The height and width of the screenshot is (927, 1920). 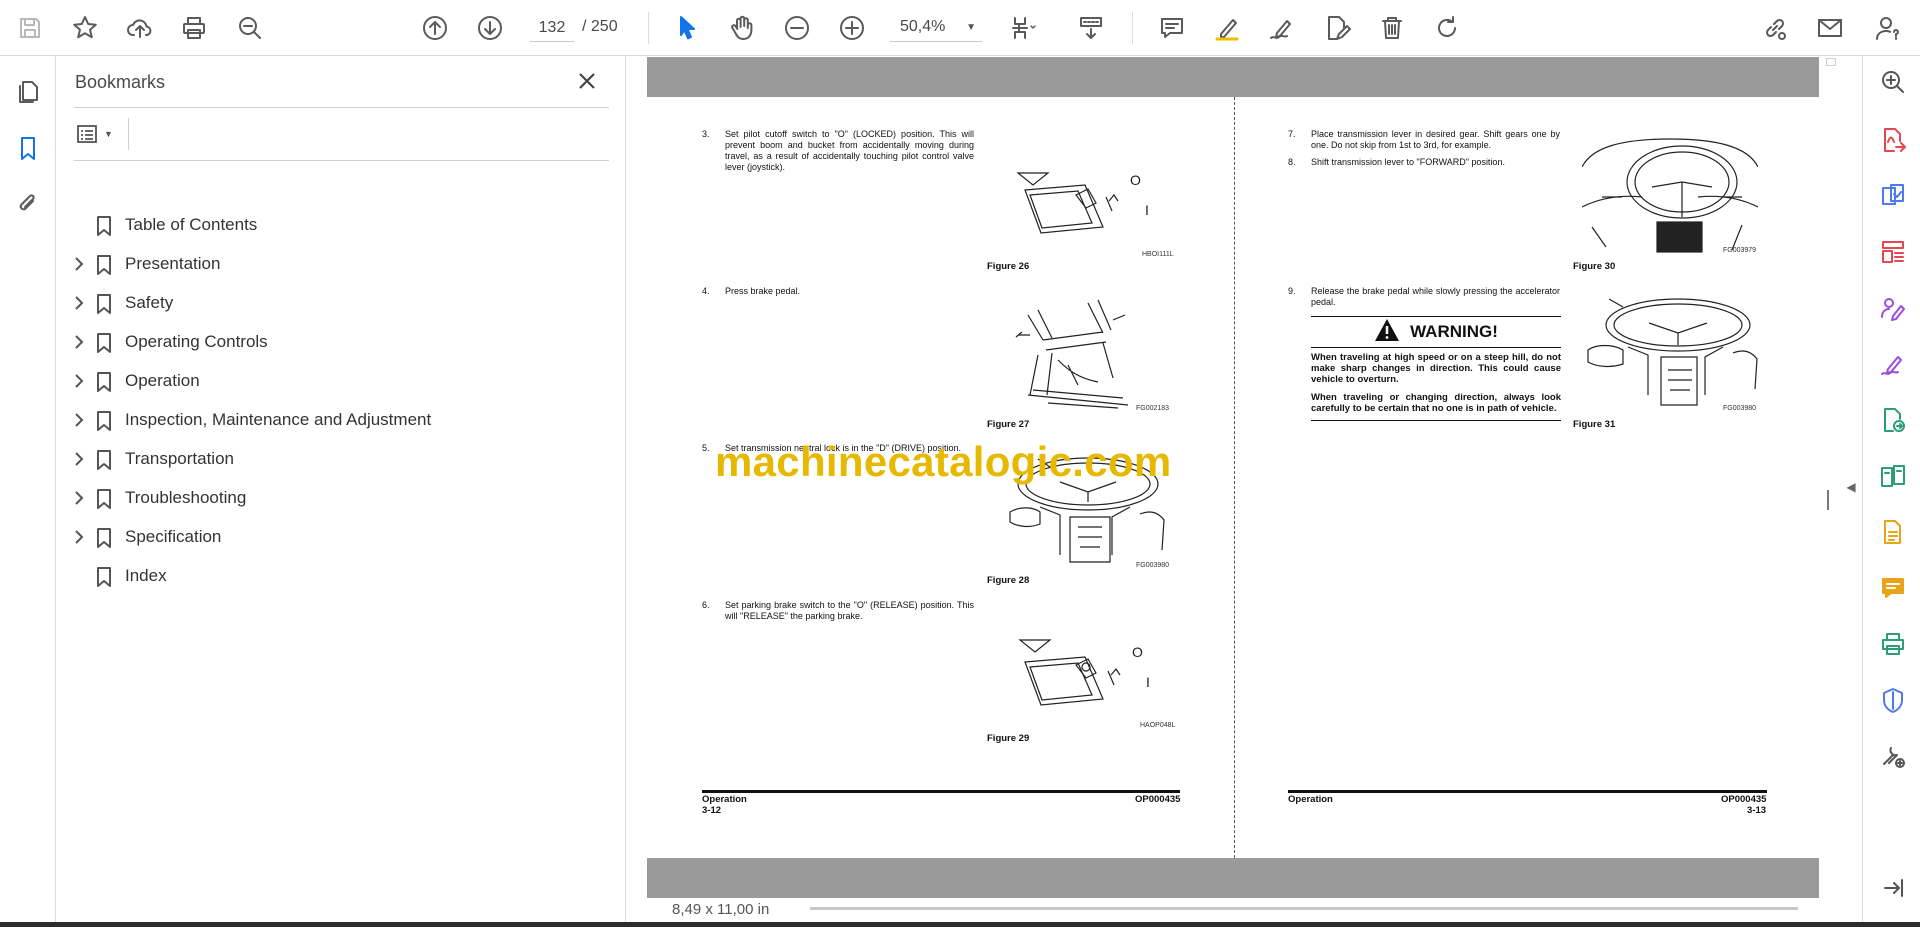 I want to click on send-for-review-icon, so click(x=1893, y=420).